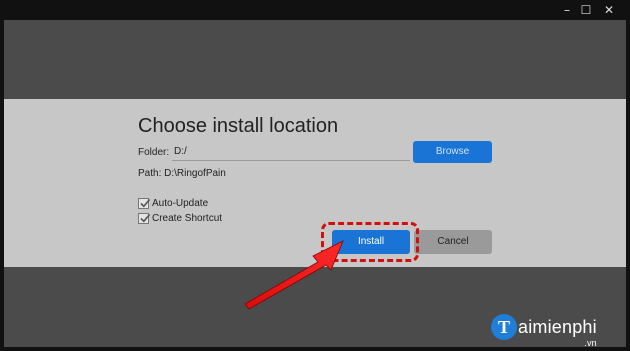  I want to click on logo-brand-text: aimienphi .vn, so click(557, 332).